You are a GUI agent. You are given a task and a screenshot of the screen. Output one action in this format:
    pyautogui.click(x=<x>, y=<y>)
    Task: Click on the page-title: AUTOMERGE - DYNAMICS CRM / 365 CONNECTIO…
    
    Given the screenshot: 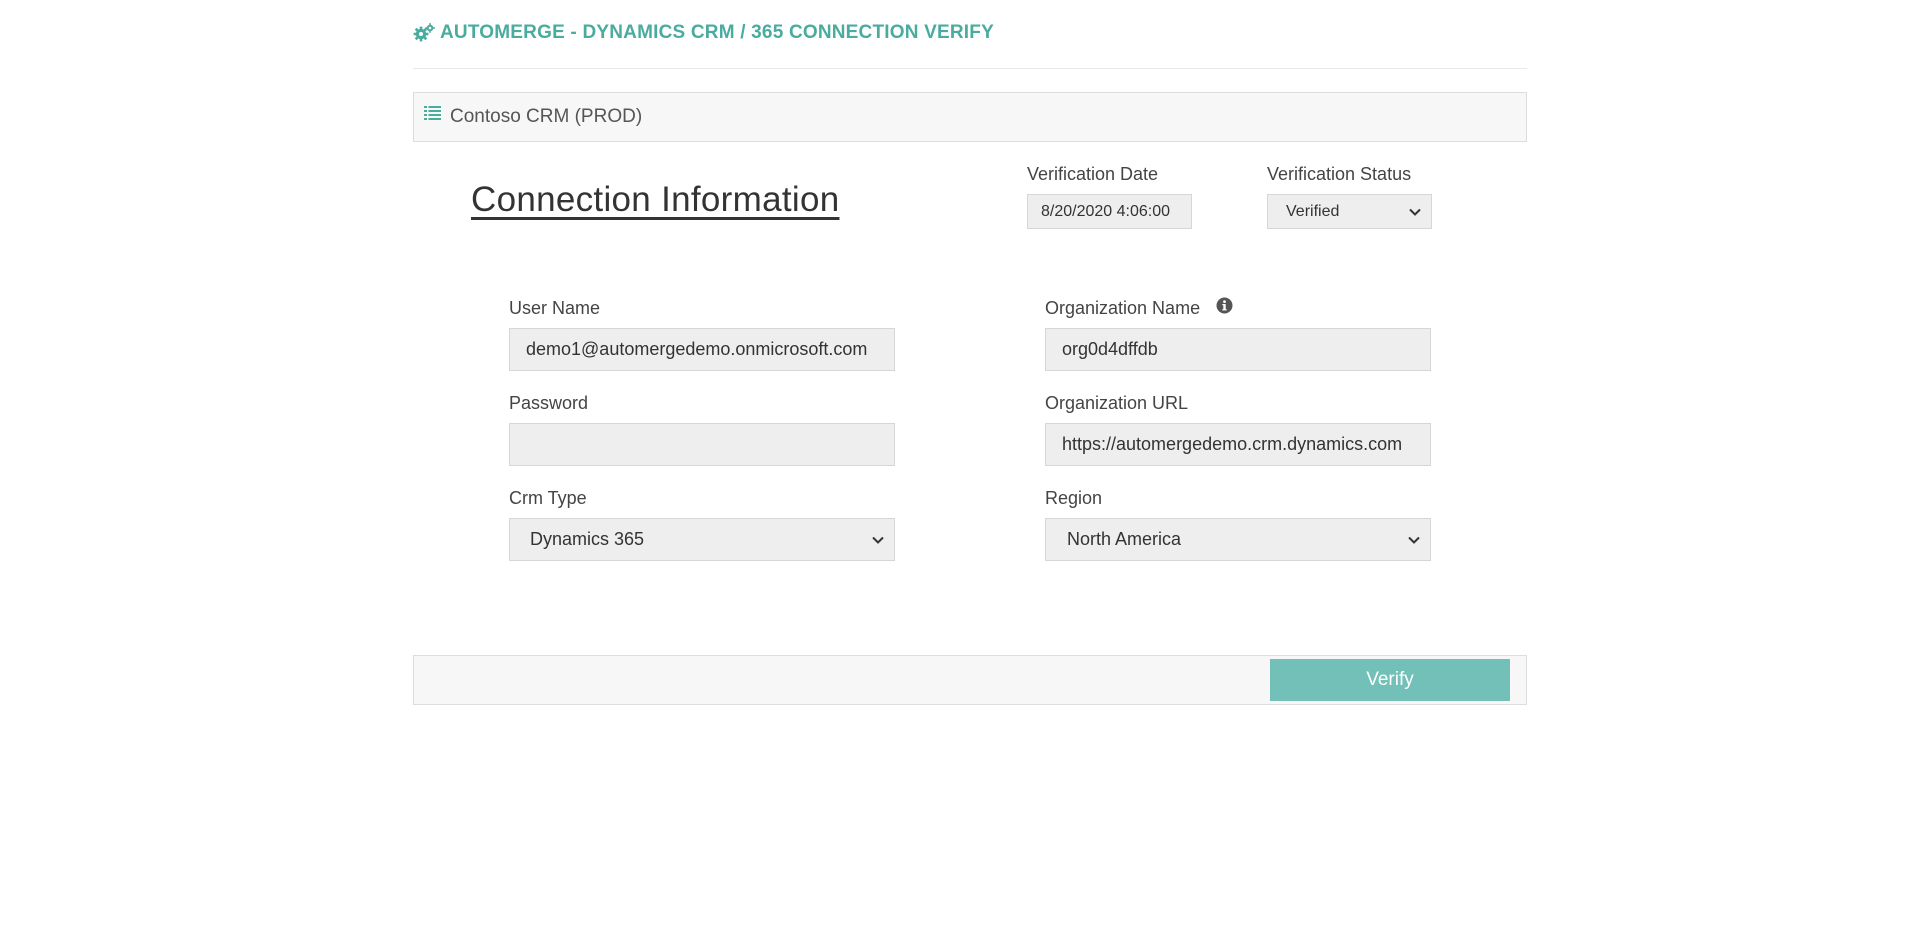 What is the action you would take?
    pyautogui.click(x=717, y=32)
    